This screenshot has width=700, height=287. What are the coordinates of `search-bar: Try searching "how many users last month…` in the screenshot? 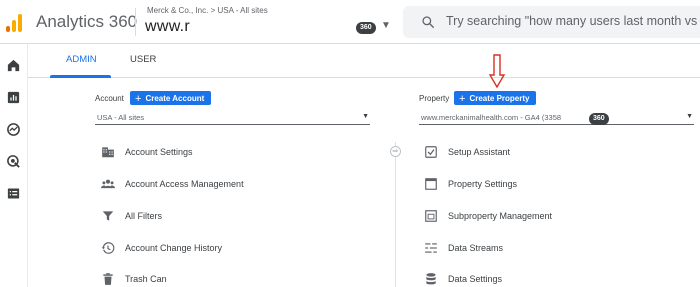 It's located at (551, 22).